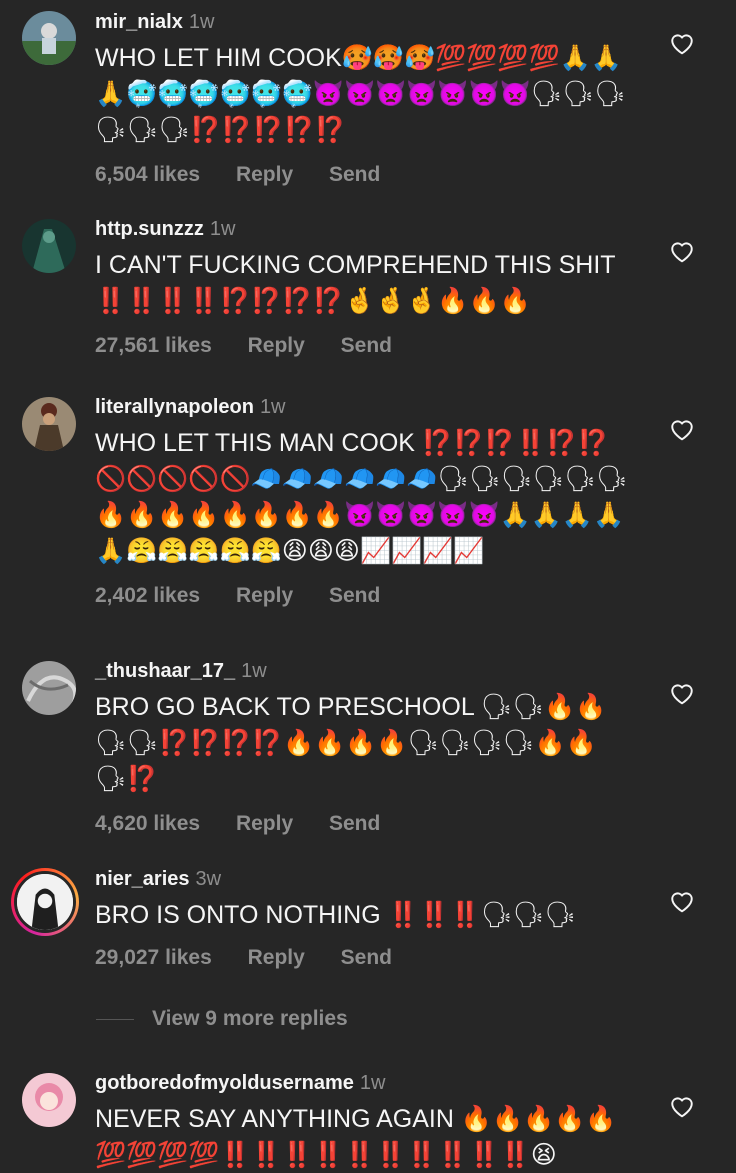 The image size is (736, 1173). I want to click on comment-username: gotboredofmyoldusername, so click(224, 1083).